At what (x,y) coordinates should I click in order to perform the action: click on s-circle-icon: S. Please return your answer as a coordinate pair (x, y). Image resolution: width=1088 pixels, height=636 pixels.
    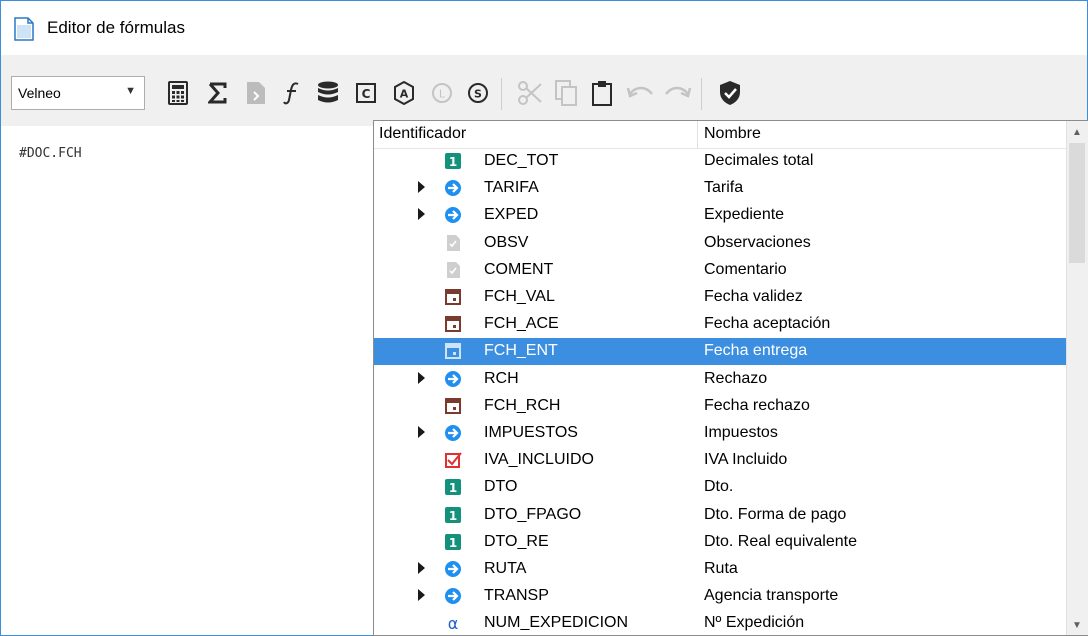
    Looking at the image, I should click on (478, 93).